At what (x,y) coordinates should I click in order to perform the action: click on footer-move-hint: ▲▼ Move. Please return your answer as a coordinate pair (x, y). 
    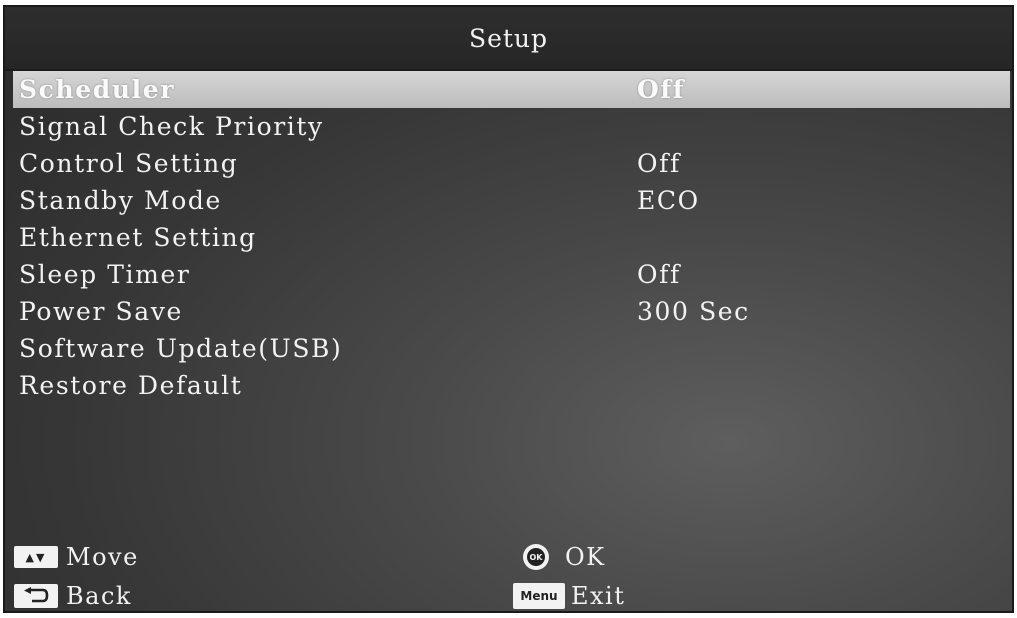
    Looking at the image, I should click on (76, 557).